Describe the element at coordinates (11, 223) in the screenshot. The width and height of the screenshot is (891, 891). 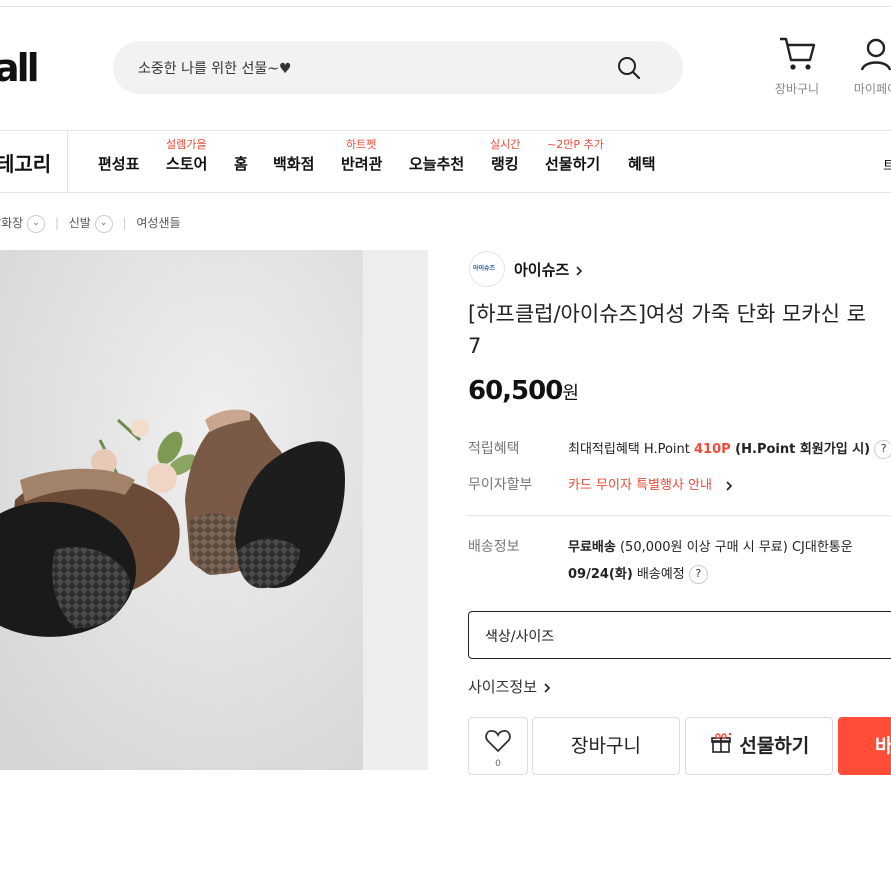
I see `breadcrumb-item-1: 패션잡화장` at that location.